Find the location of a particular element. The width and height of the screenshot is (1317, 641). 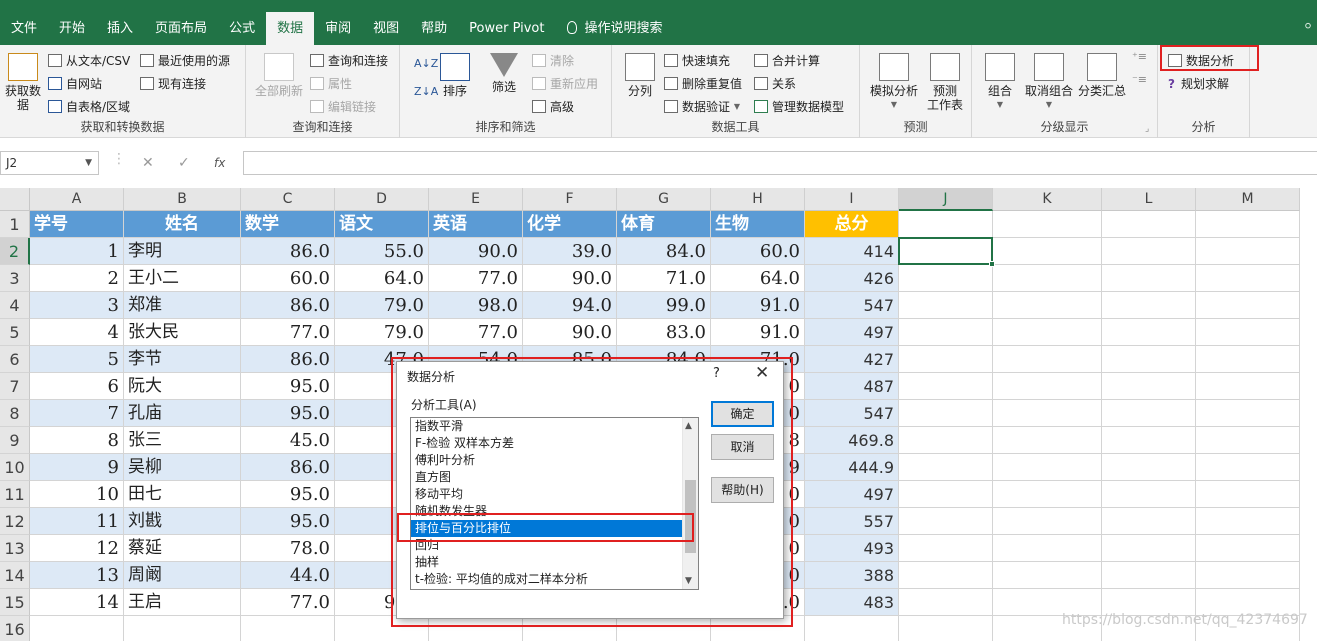

row-header-2: 2 is located at coordinates (15, 251).